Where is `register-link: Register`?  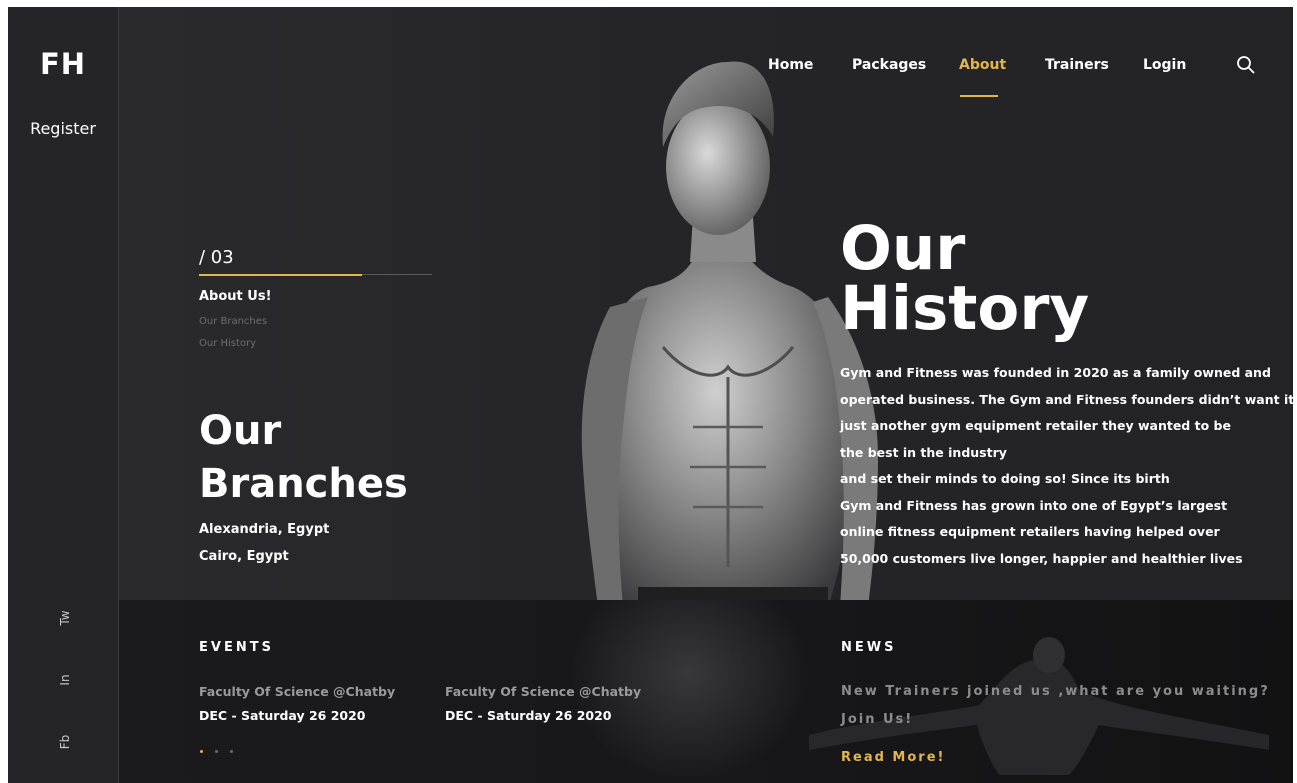 register-link: Register is located at coordinates (63, 128).